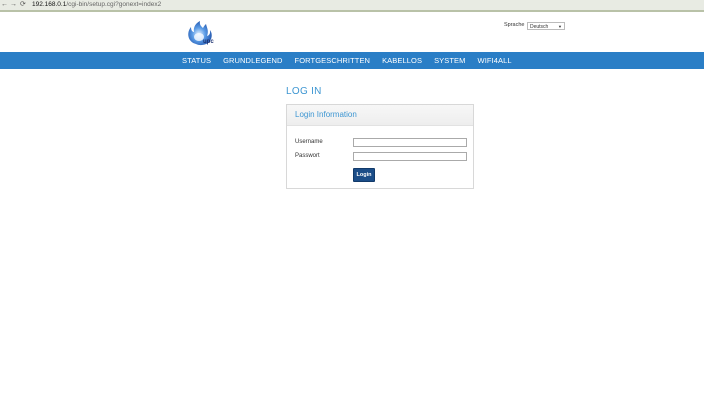 Image resolution: width=704 pixels, height=400 pixels. I want to click on page-title: LOG IN, so click(304, 91).